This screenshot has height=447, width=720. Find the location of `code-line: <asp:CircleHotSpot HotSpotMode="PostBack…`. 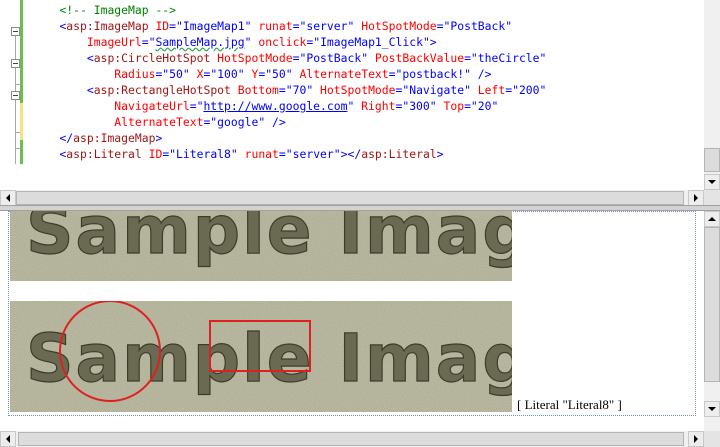

code-line: <asp:CircleHotSpot HotSpotMode="PostBack… is located at coordinates (289, 58).